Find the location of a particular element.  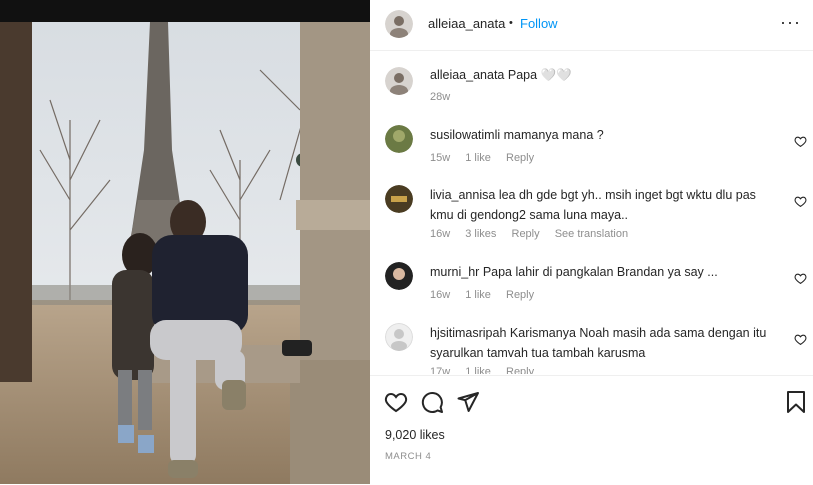

likes-count: 9,020 likes is located at coordinates (415, 435).